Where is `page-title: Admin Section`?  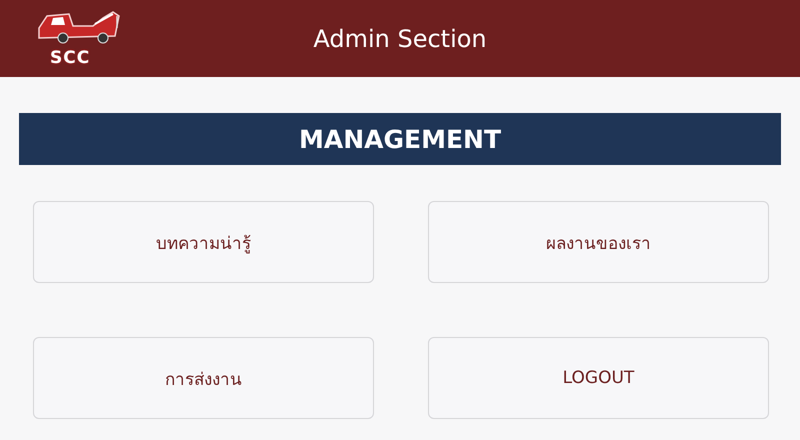 page-title: Admin Section is located at coordinates (400, 38).